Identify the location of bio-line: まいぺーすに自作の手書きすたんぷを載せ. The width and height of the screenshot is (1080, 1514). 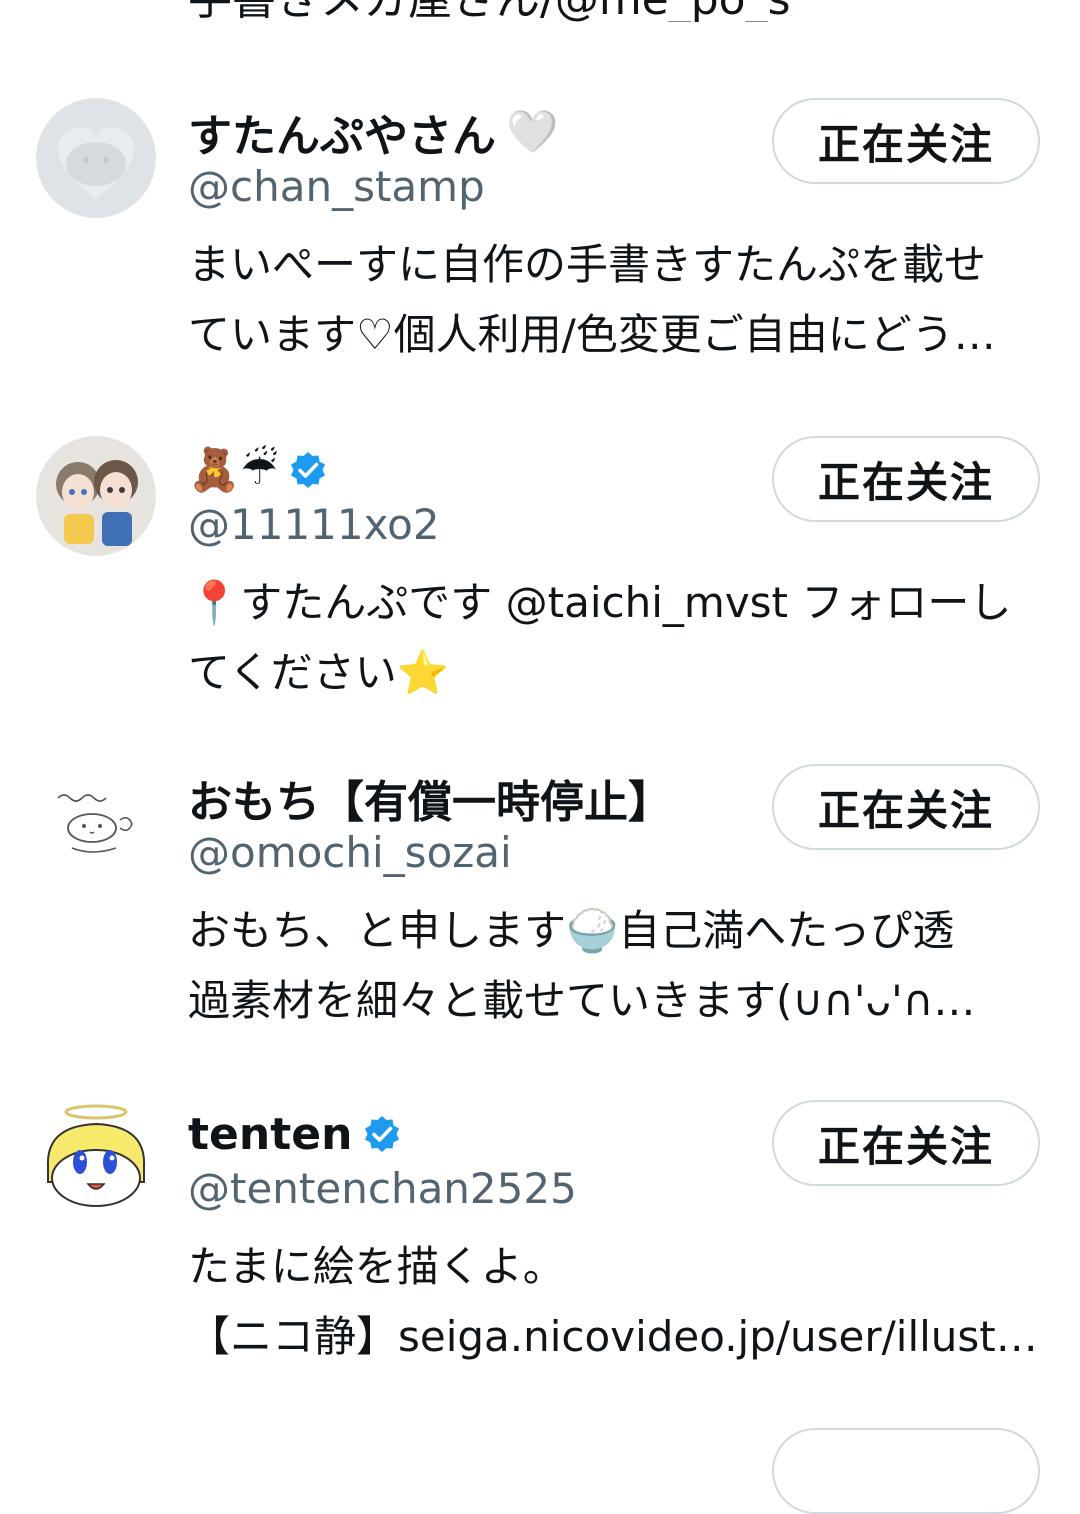
(587, 264).